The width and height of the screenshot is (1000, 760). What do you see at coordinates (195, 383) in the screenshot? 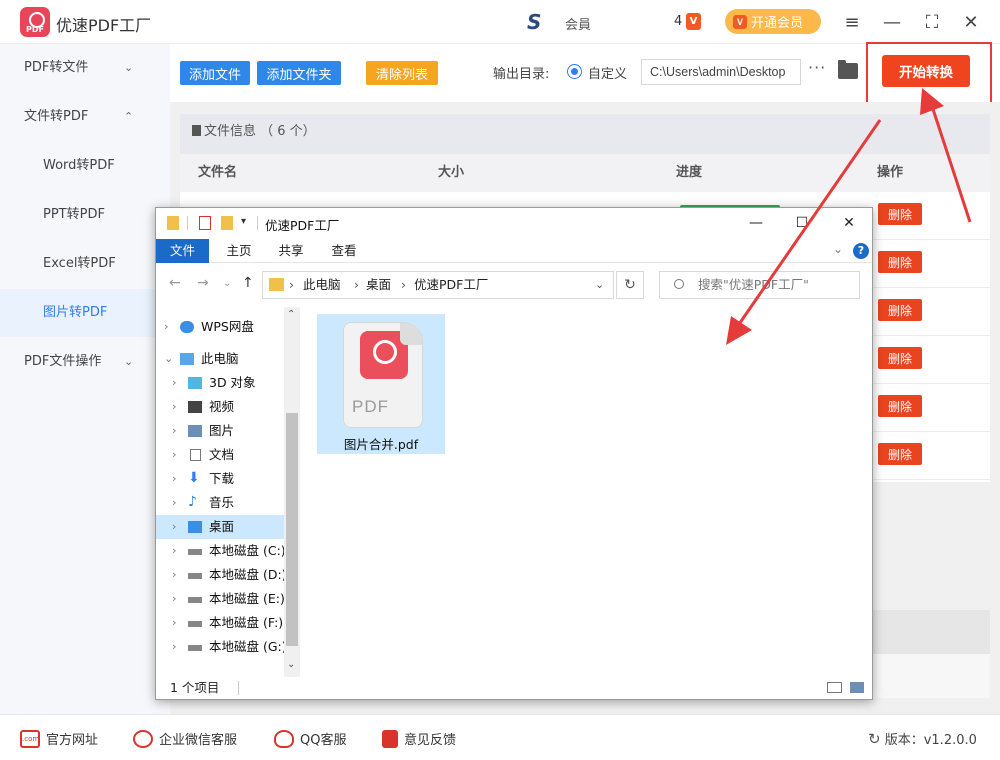
I see `cube-icon` at bounding box center [195, 383].